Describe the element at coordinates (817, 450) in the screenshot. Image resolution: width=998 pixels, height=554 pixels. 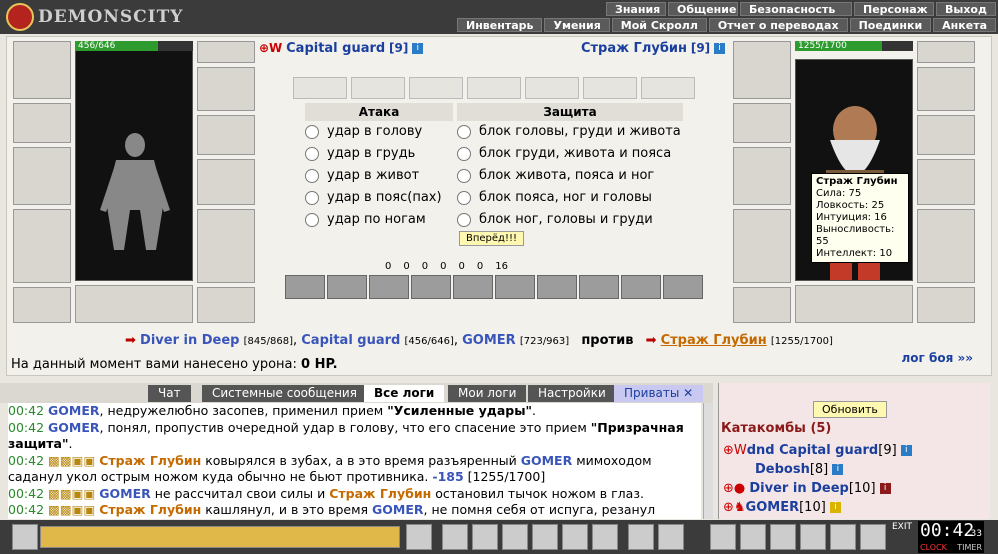
I see `player-row: ⊕Wdnd Capital guard[9] i` at that location.